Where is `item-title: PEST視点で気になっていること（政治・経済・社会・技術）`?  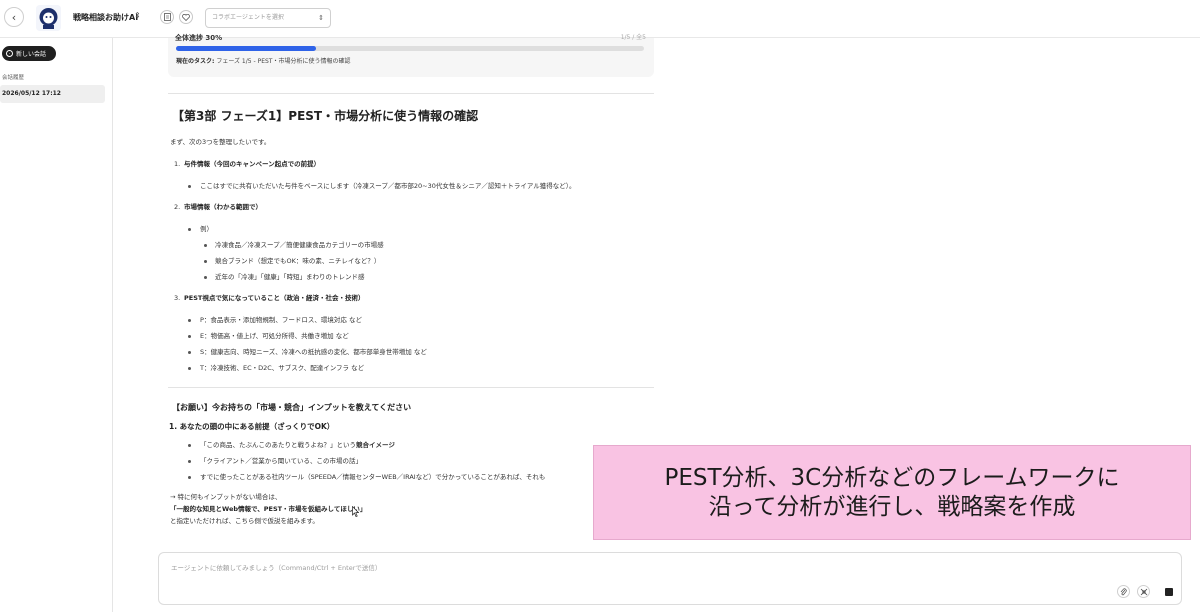 item-title: PEST視点で気になっていること（政治・経済・社会・技術） is located at coordinates (274, 298).